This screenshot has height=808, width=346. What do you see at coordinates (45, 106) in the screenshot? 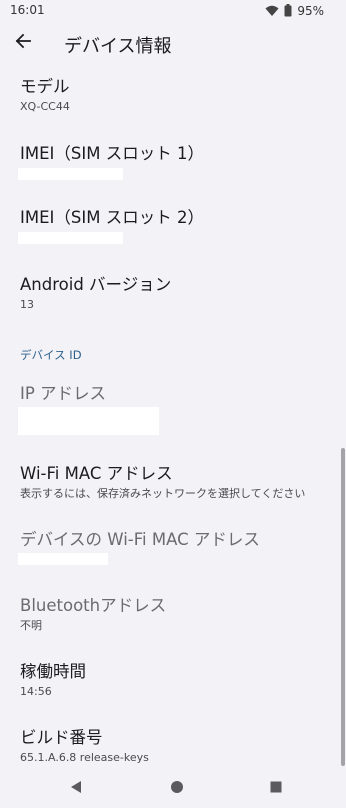
I see `model-value: XQ-CC44` at bounding box center [45, 106].